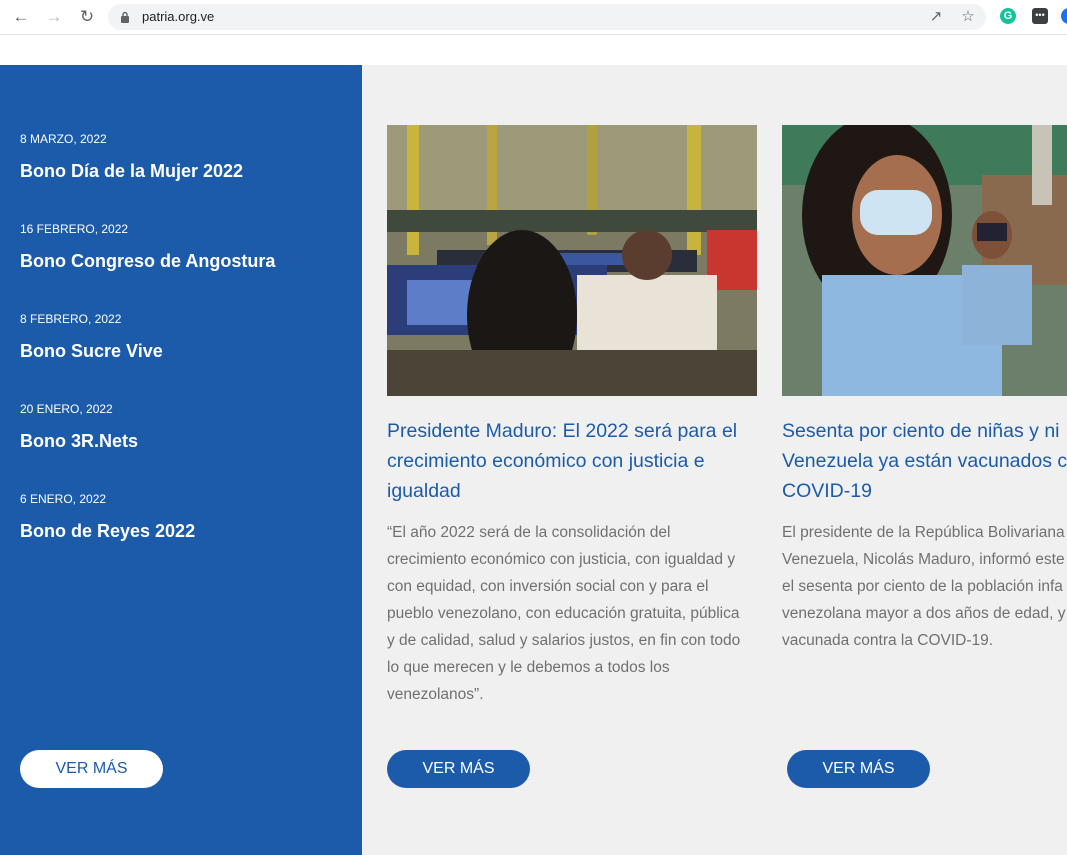 The width and height of the screenshot is (1067, 855). What do you see at coordinates (528, 667) in the screenshot?
I see `excerpt-line: lo que merecen y le debemos a todos los` at bounding box center [528, 667].